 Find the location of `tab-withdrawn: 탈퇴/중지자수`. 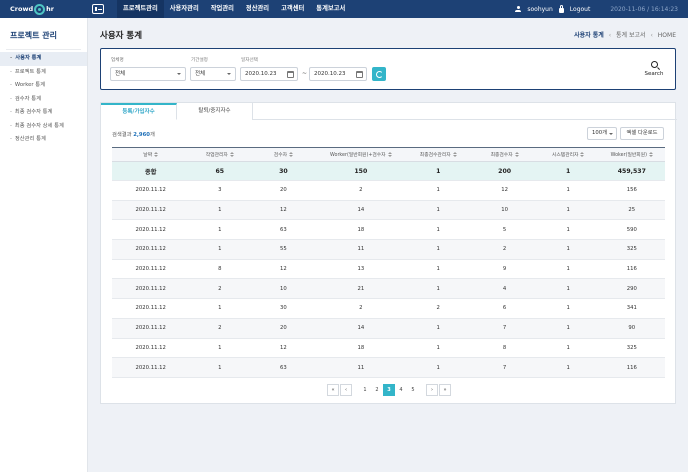

tab-withdrawn: 탈퇴/중지자수 is located at coordinates (215, 111).